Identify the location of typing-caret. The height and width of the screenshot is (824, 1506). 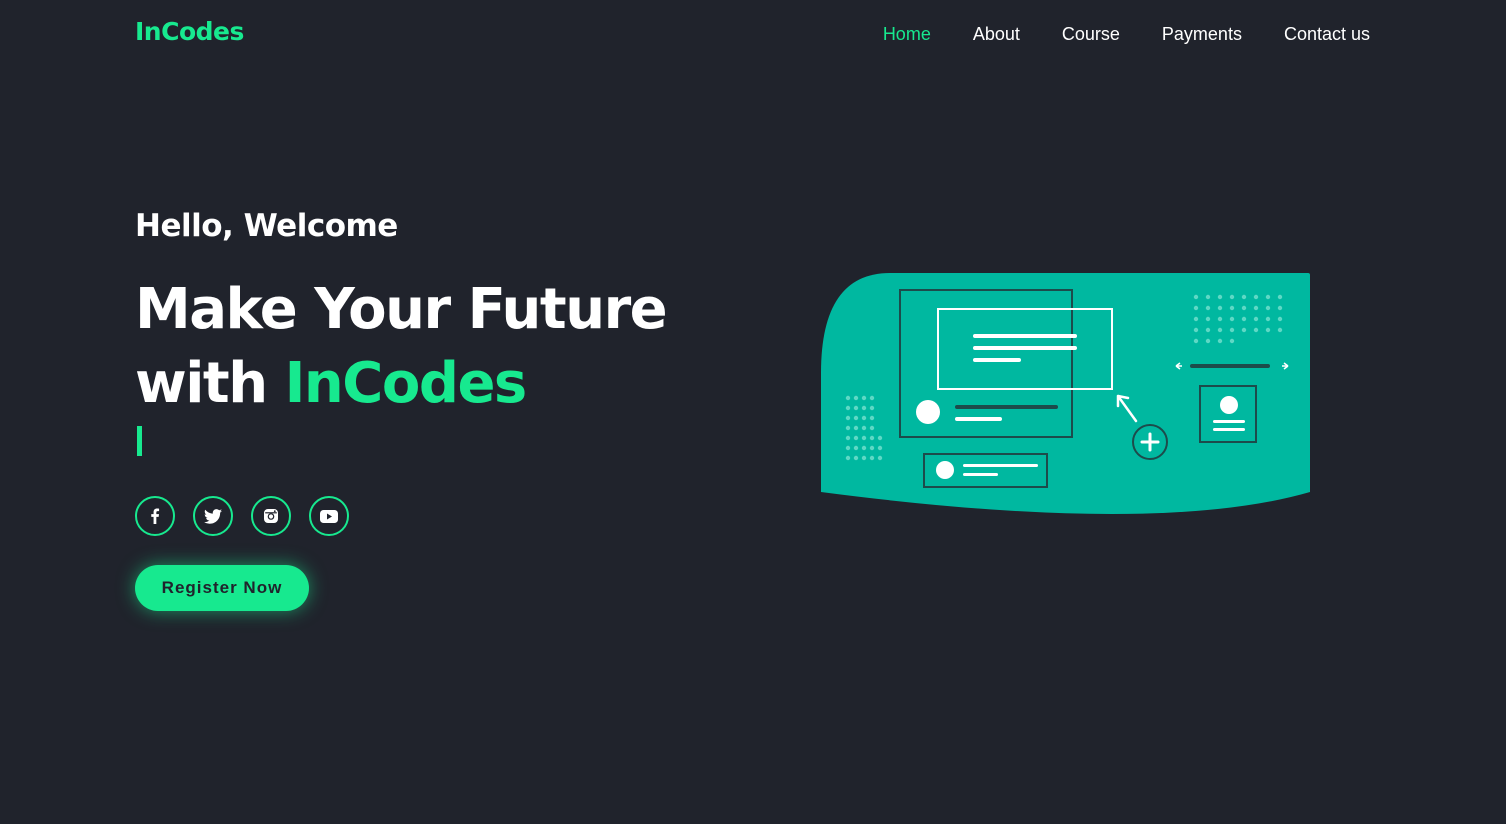
(139, 441).